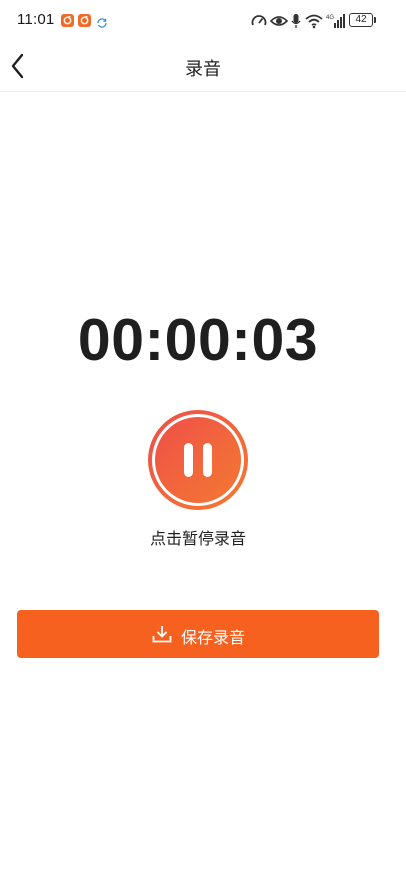  I want to click on sync-icon, so click(102, 21).